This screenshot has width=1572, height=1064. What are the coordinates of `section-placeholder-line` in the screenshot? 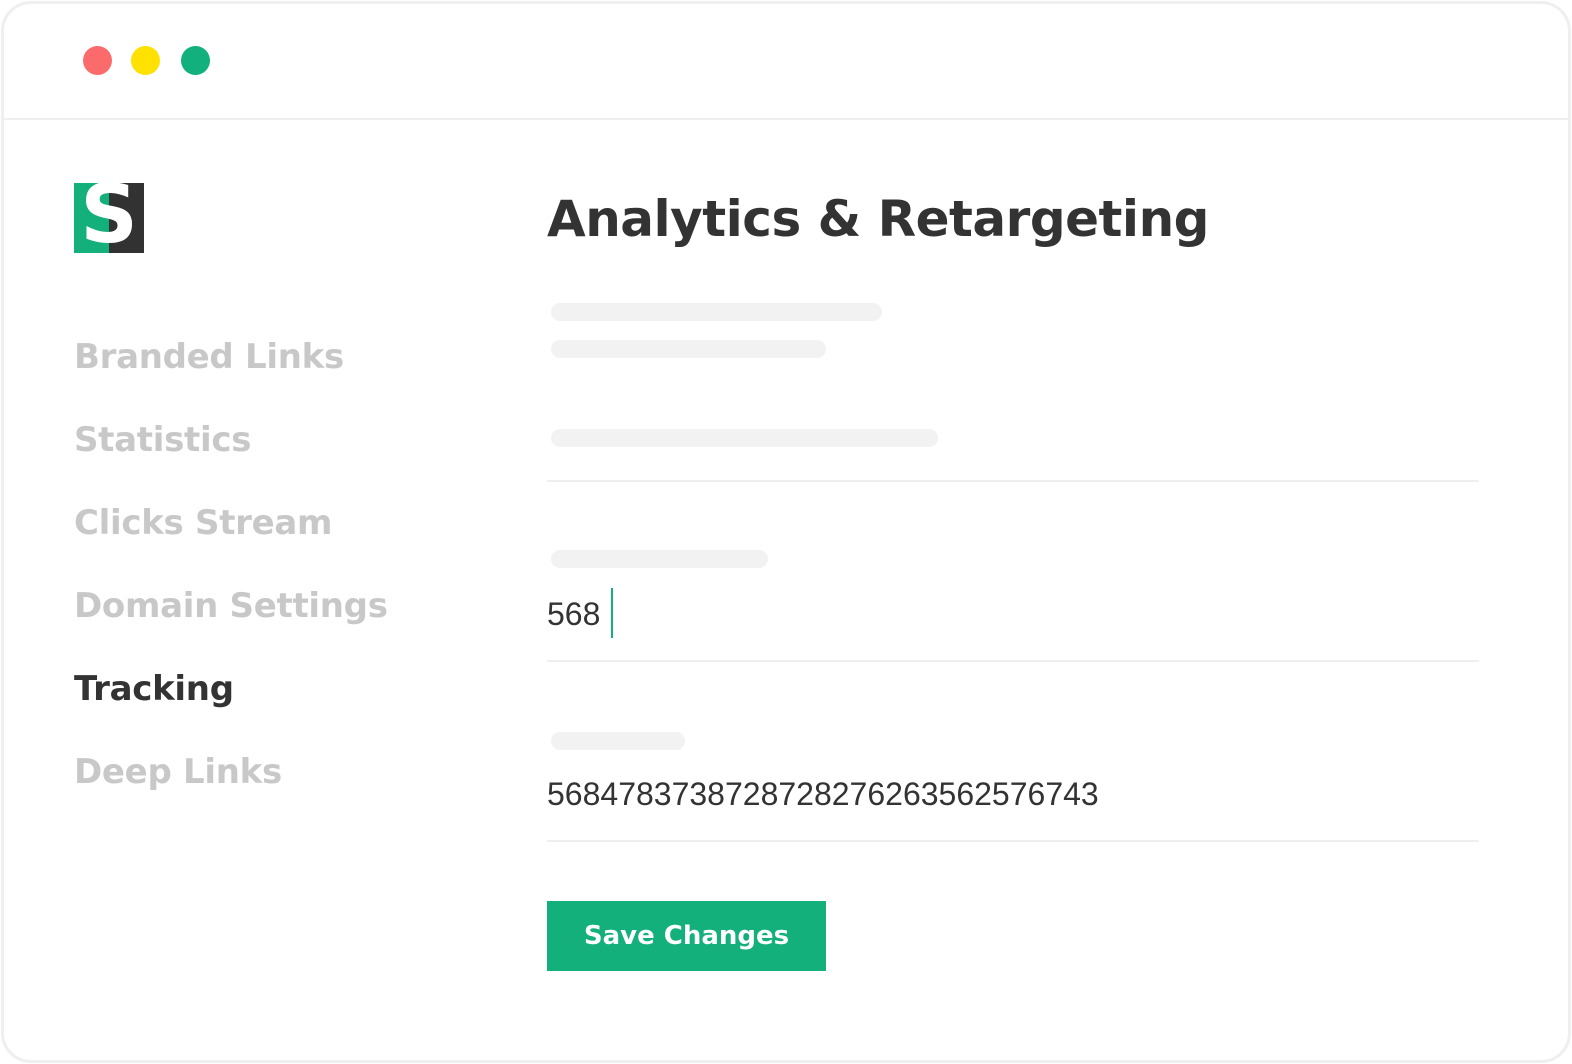 It's located at (744, 438).